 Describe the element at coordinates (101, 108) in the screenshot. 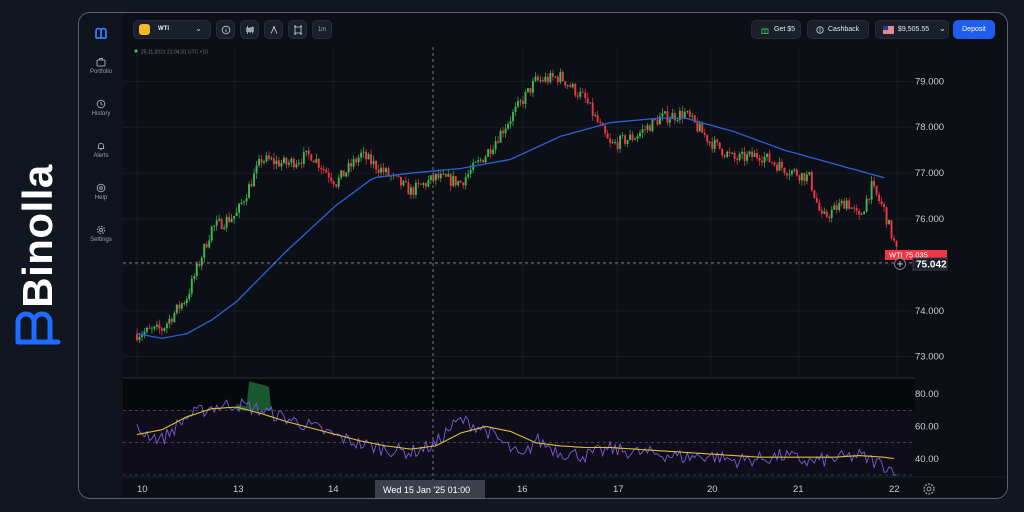

I see `sidebar-item-history: History` at that location.